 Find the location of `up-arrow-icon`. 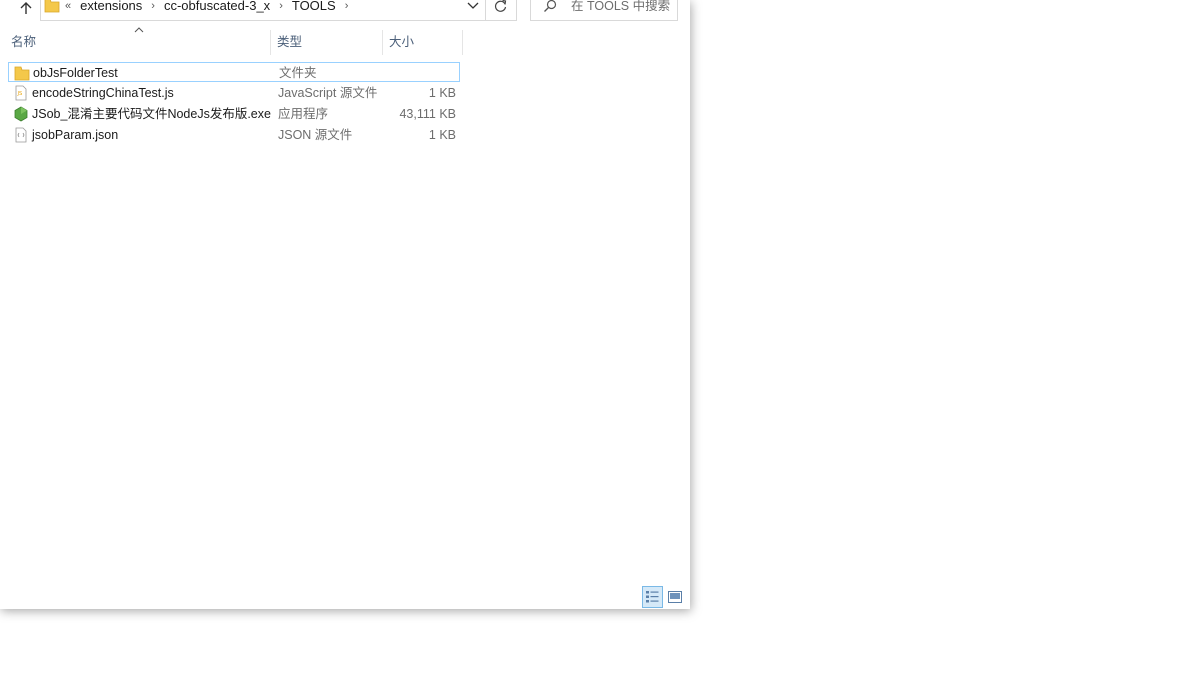

up-arrow-icon is located at coordinates (26, 8).